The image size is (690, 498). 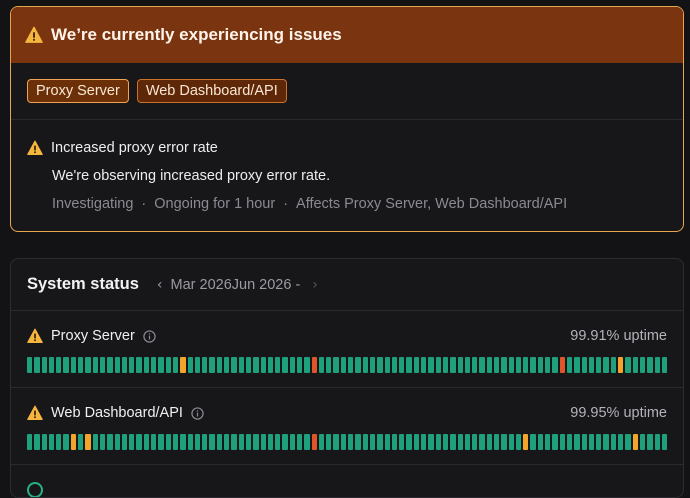 I want to click on chevron-left-icon: ‹, so click(x=160, y=285).